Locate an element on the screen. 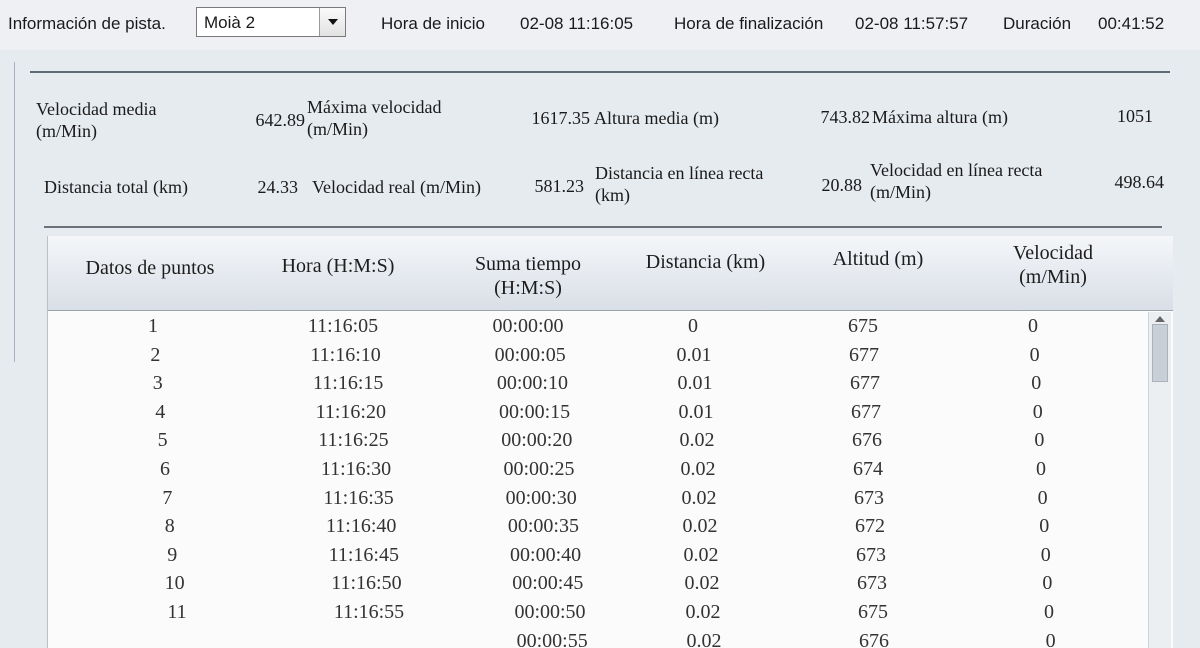 The height and width of the screenshot is (648, 1200). table-row: 4 11:16:20 00:00:15 0.01 677 0 is located at coordinates (595, 412).